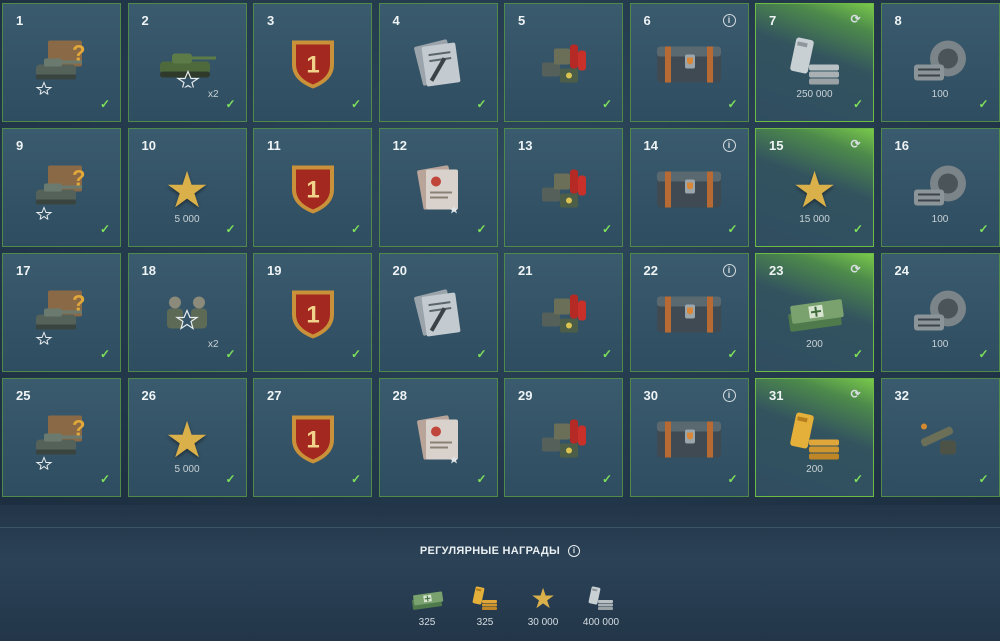  Describe the element at coordinates (187, 187) in the screenshot. I see `reward-tile-10: 10 ★ 5 000 ✓` at that location.